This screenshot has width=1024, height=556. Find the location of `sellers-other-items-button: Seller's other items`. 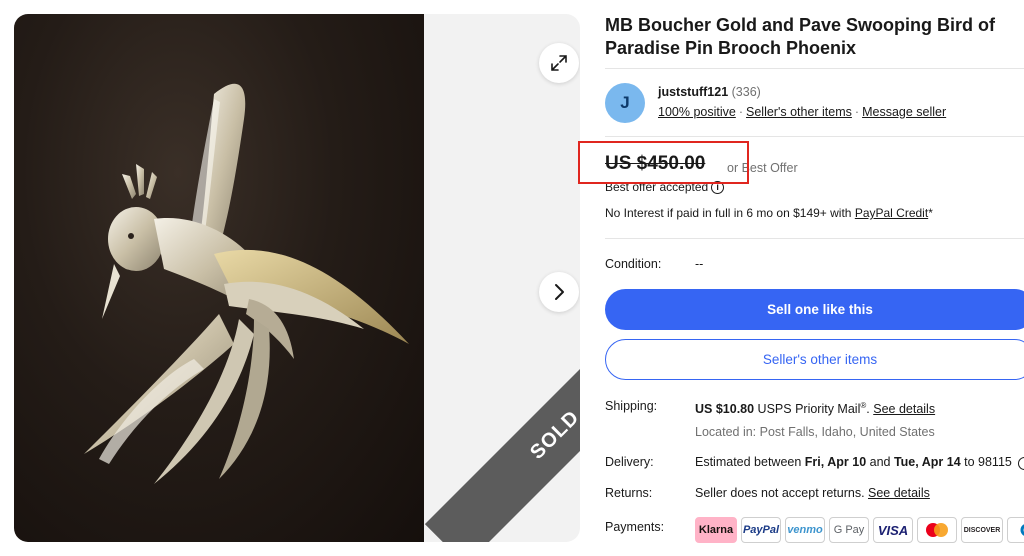

sellers-other-items-button: Seller's other items is located at coordinates (814, 359).